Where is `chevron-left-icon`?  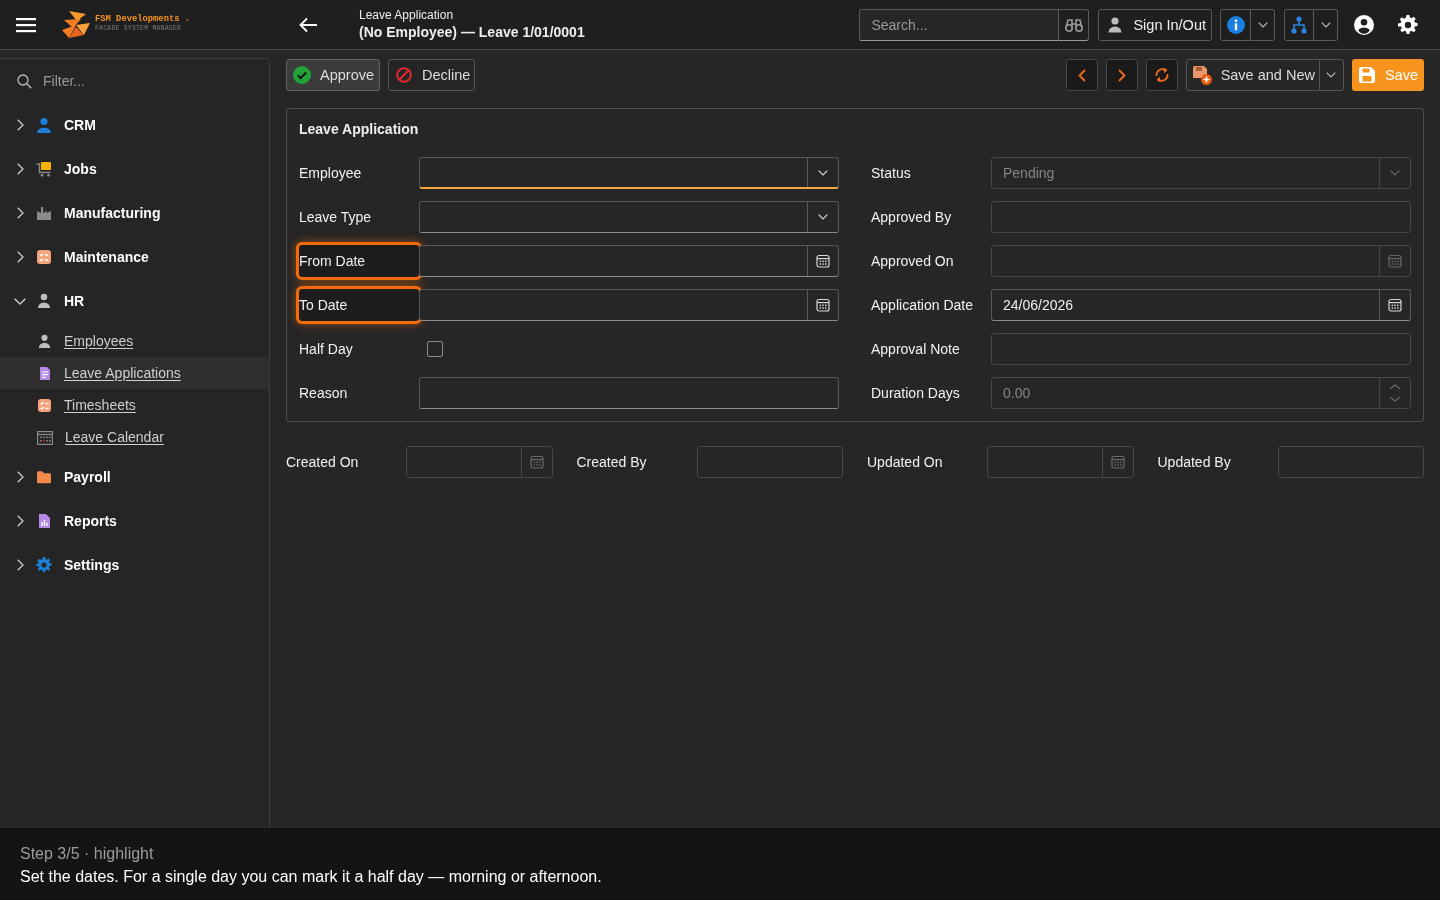
chevron-left-icon is located at coordinates (1081, 75).